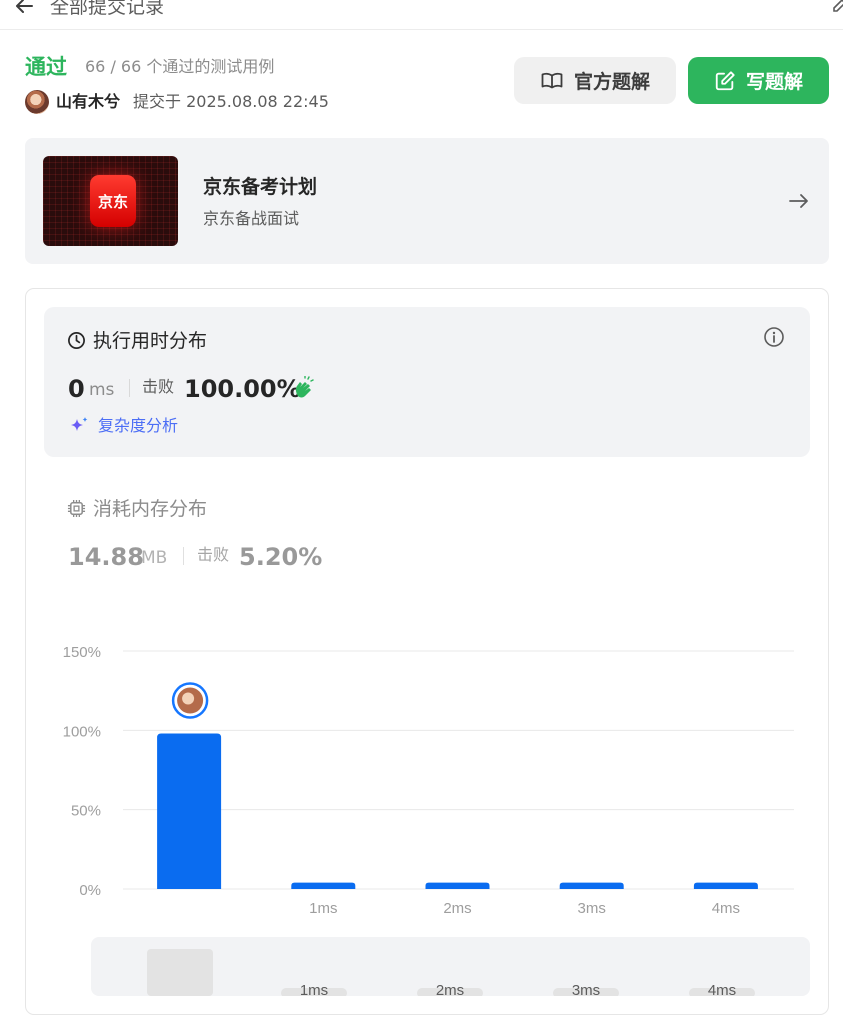  What do you see at coordinates (113, 201) in the screenshot?
I see `jd-logo: 京东` at bounding box center [113, 201].